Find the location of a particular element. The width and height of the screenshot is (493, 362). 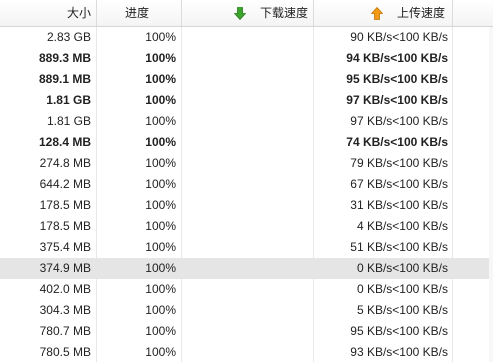

upload-speed-cell: 4 KB/s<100 KB/s is located at coordinates (402, 226).